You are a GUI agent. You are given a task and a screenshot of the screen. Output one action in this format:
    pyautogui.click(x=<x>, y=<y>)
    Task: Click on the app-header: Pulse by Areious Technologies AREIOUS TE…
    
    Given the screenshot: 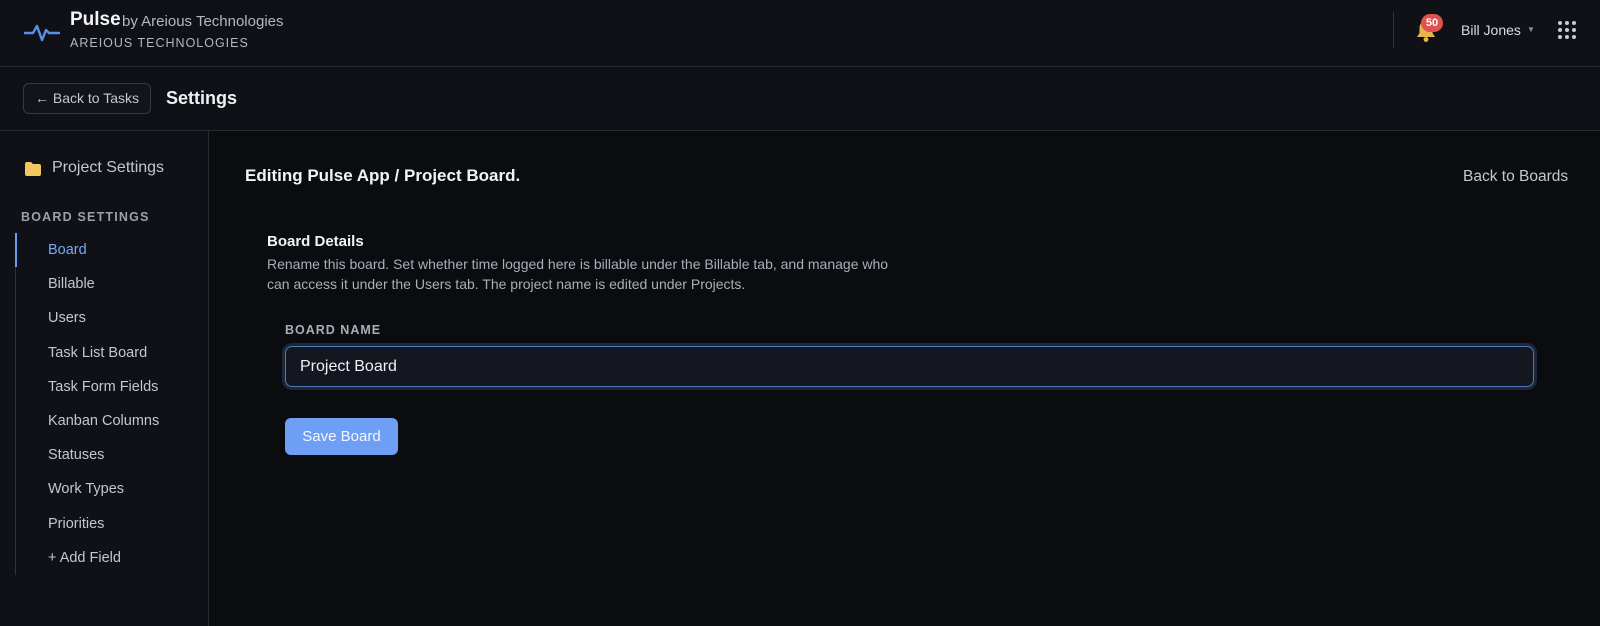 What is the action you would take?
    pyautogui.click(x=800, y=33)
    